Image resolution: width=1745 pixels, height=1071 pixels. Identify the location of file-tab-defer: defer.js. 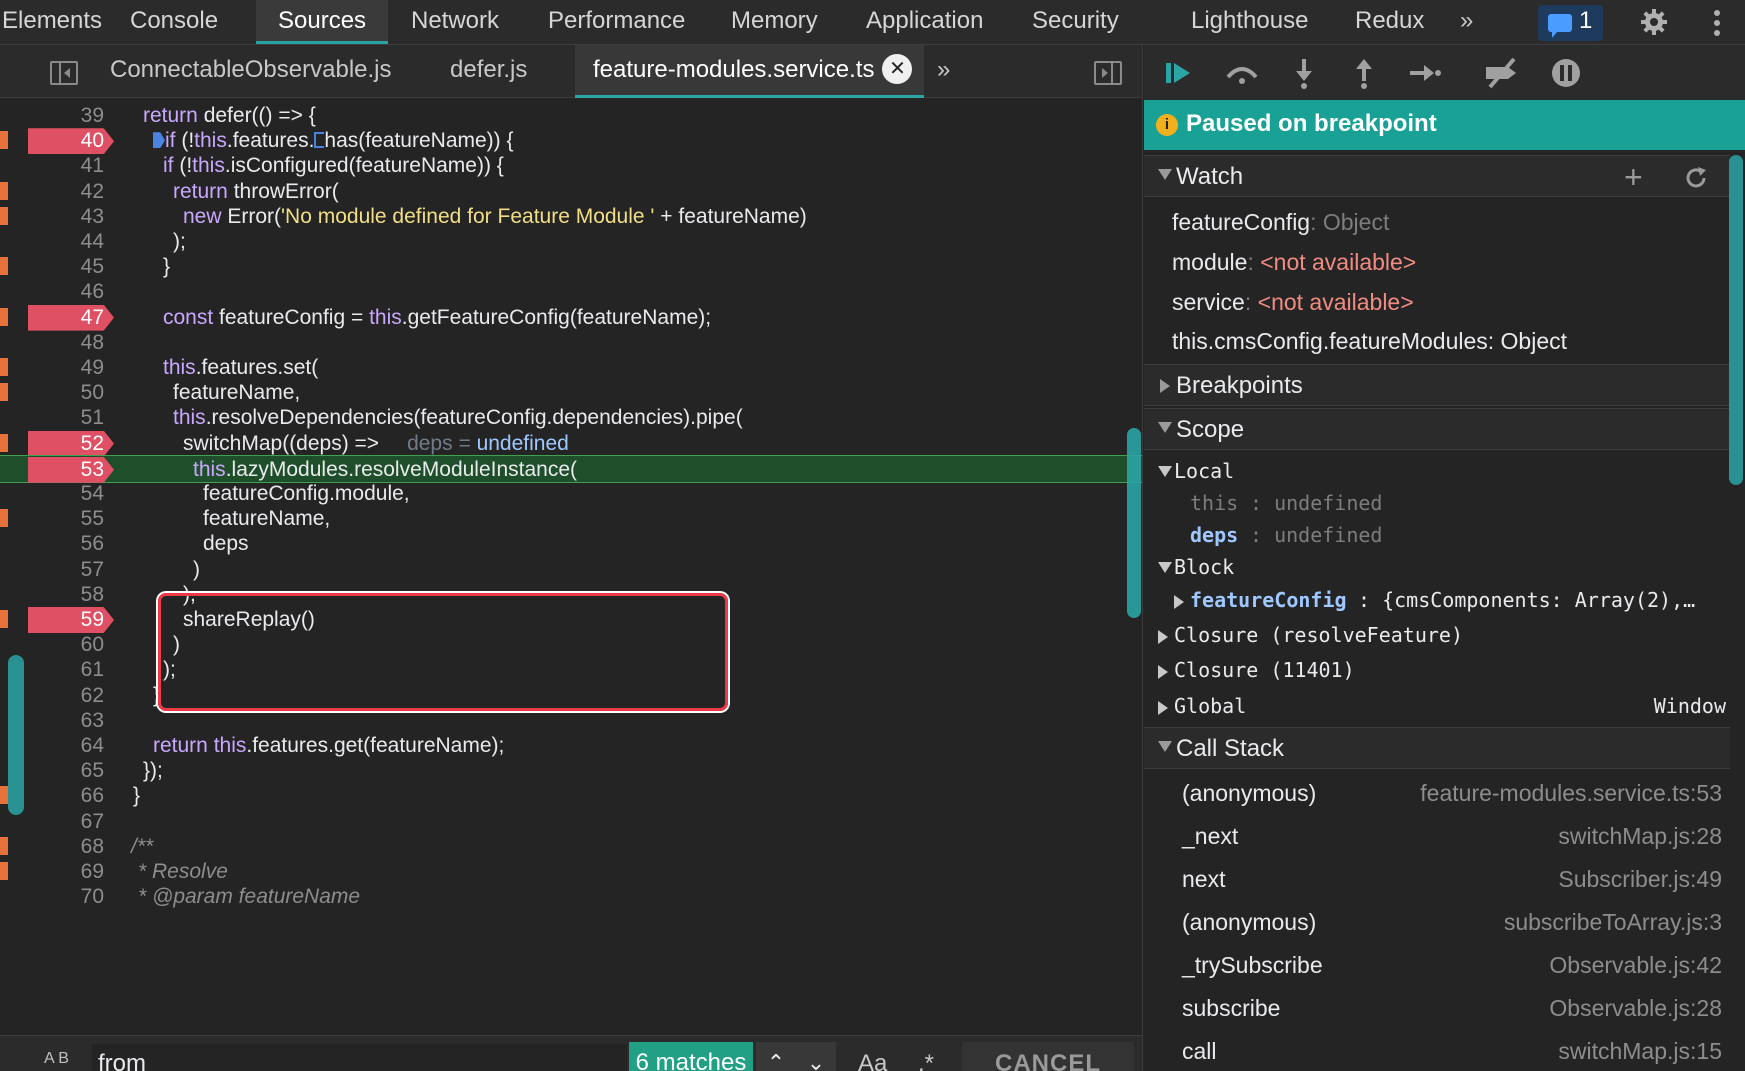
(488, 71).